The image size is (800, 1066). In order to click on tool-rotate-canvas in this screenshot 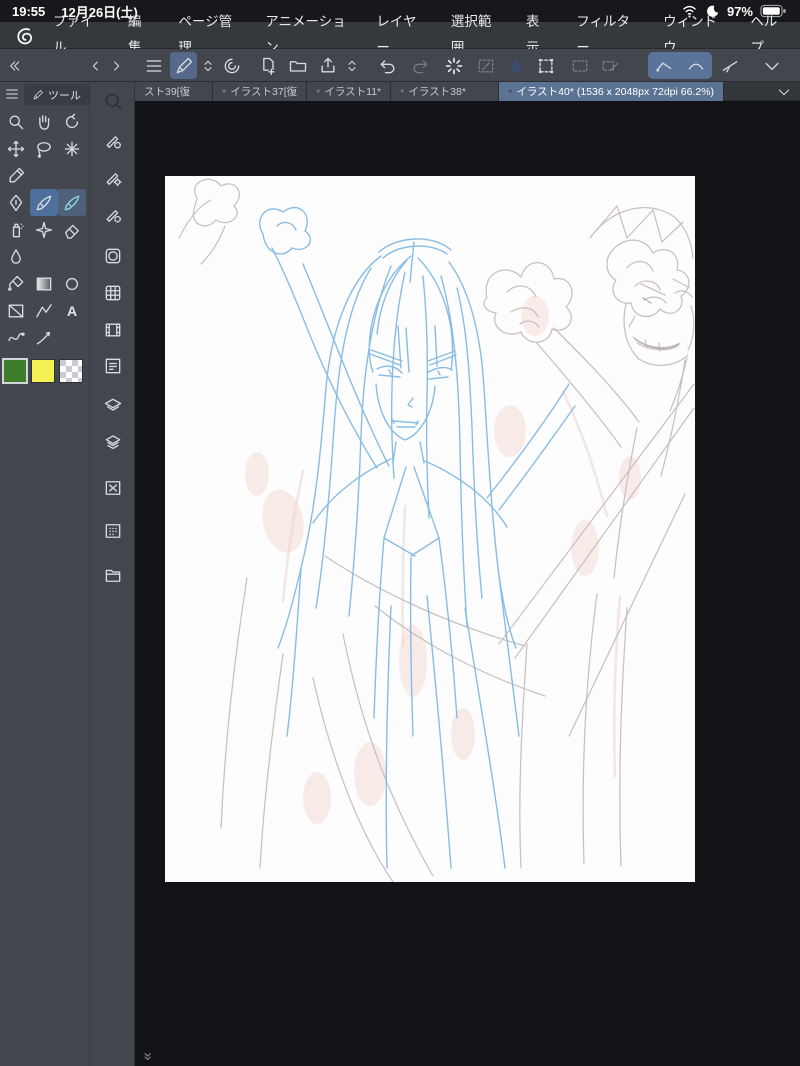, I will do `click(72, 121)`.